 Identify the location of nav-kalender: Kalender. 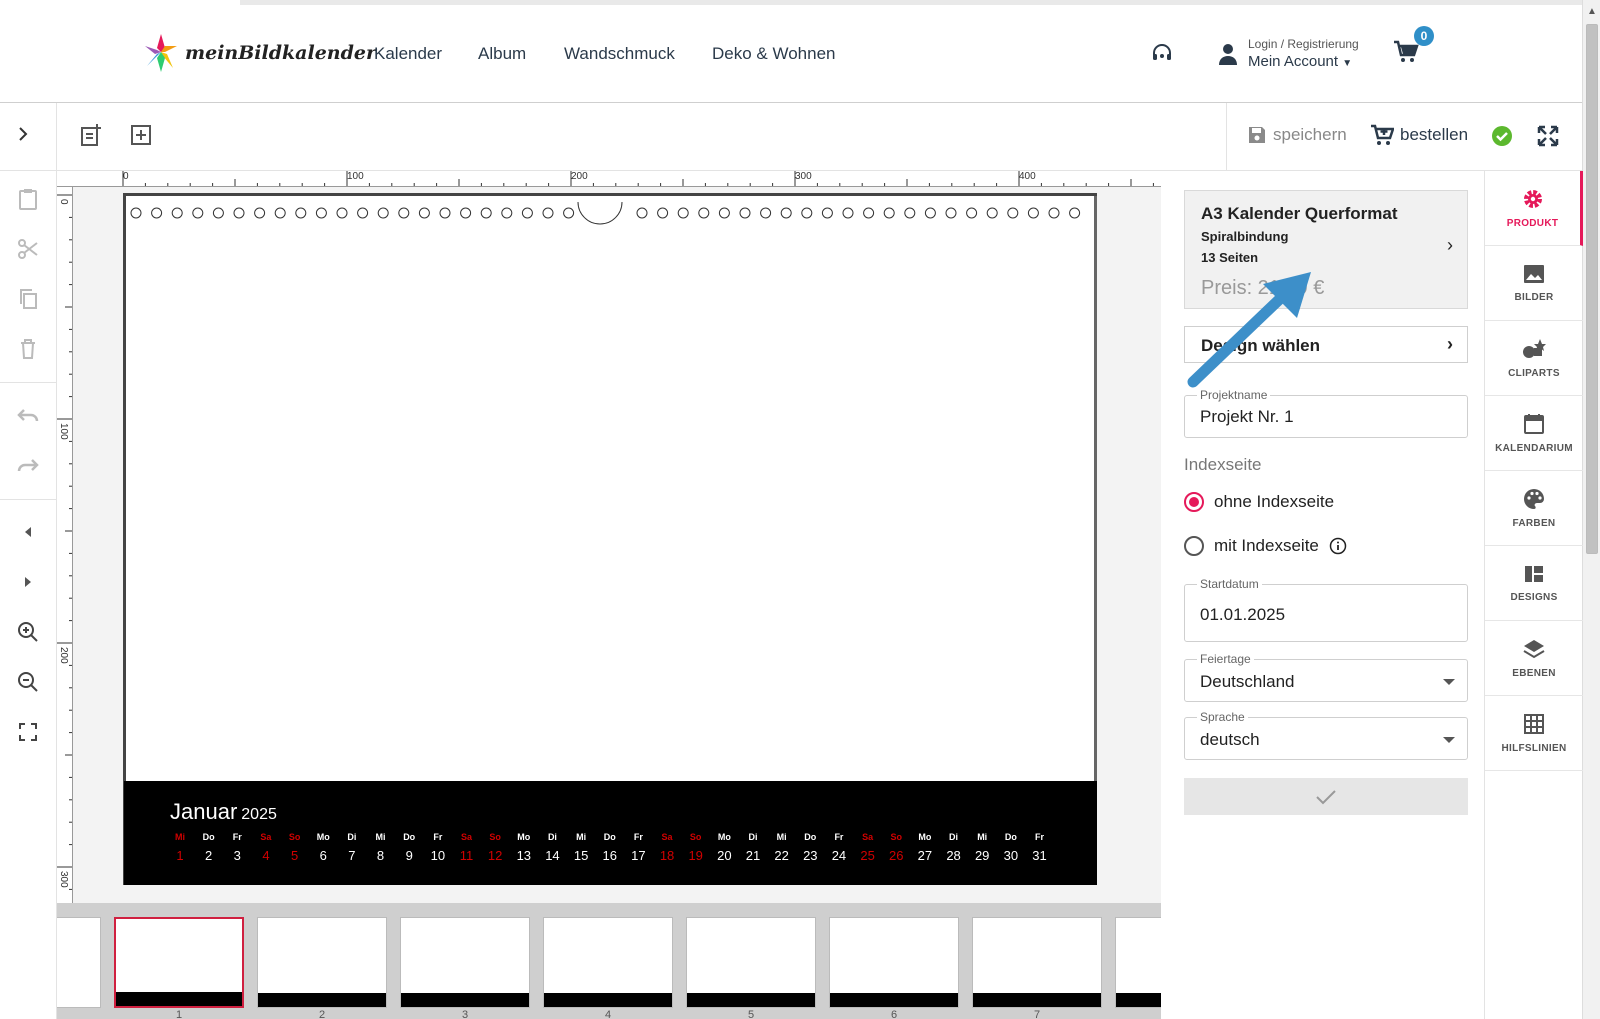
(408, 54).